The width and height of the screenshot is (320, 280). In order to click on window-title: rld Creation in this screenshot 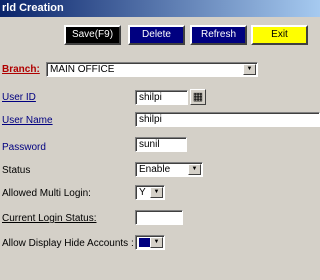, I will do `click(33, 8)`.